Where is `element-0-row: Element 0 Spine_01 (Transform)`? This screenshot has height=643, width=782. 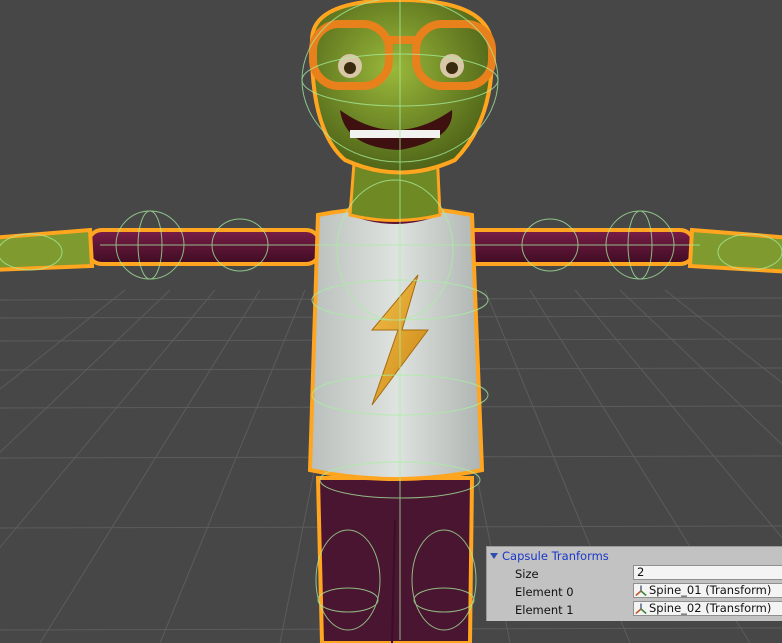 element-0-row: Element 0 Spine_01 (Transform) is located at coordinates (634, 592).